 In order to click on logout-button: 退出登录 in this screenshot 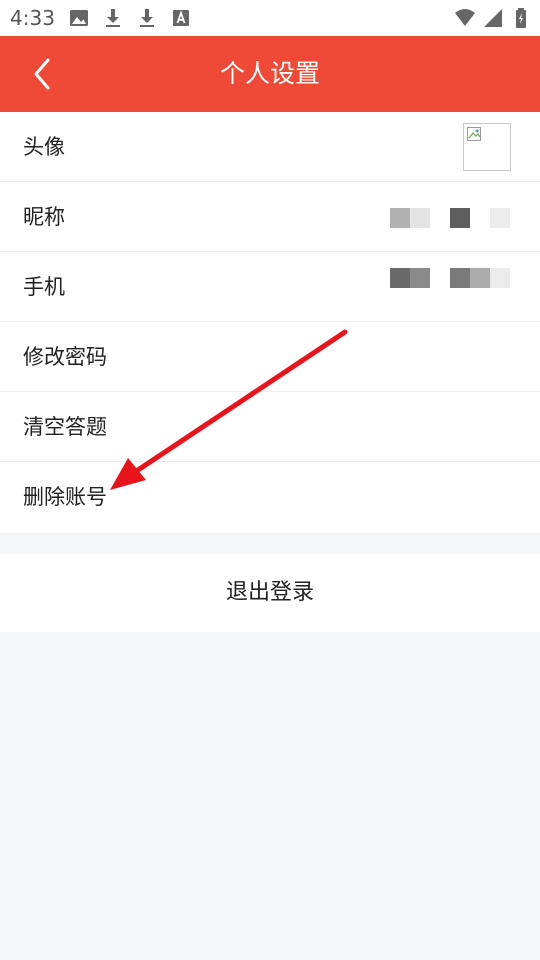, I will do `click(270, 593)`.